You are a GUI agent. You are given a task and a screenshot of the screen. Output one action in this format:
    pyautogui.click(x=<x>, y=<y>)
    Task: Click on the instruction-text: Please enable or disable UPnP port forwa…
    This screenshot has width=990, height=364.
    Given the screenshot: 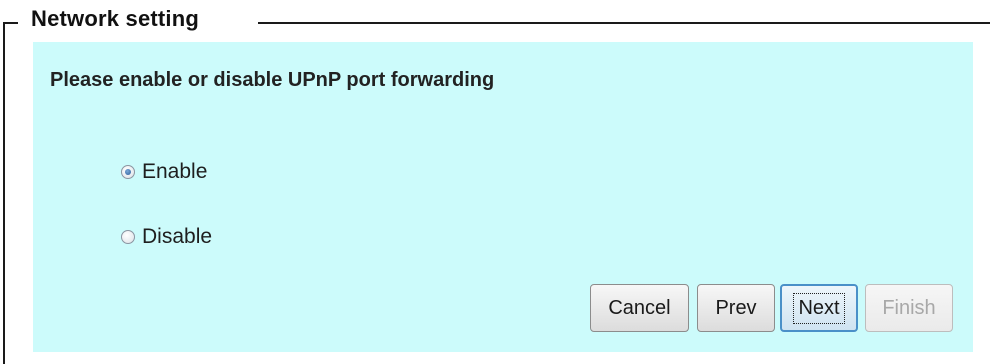 What is the action you would take?
    pyautogui.click(x=272, y=80)
    